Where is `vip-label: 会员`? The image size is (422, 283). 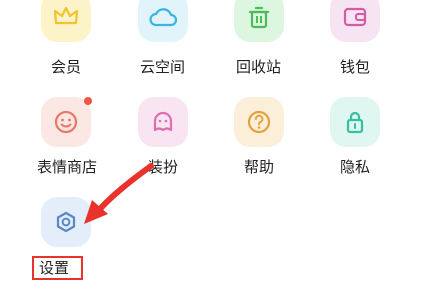 vip-label: 会员 is located at coordinates (66, 67).